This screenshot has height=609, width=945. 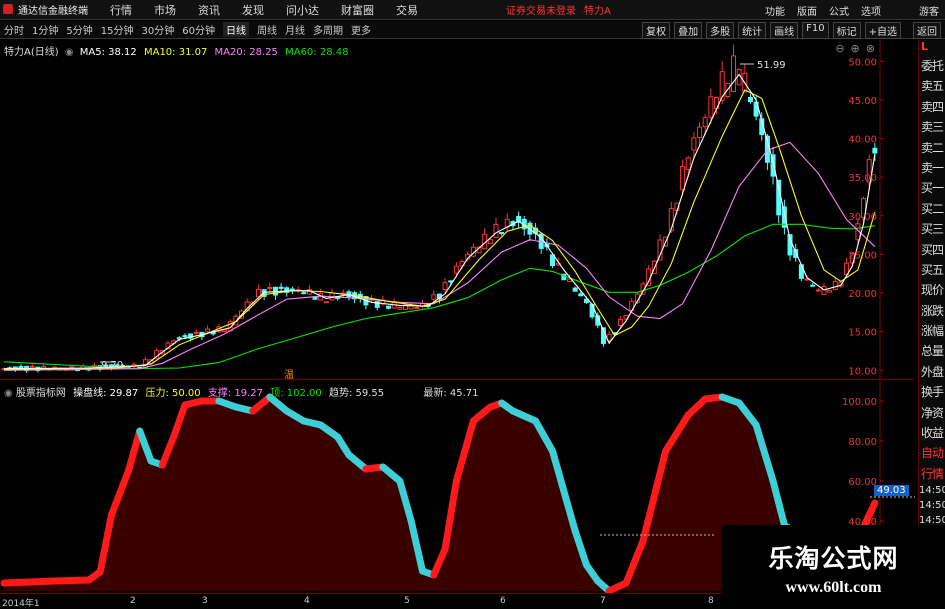 What do you see at coordinates (862, 371) in the screenshot?
I see `price-tick-label: 10.00` at bounding box center [862, 371].